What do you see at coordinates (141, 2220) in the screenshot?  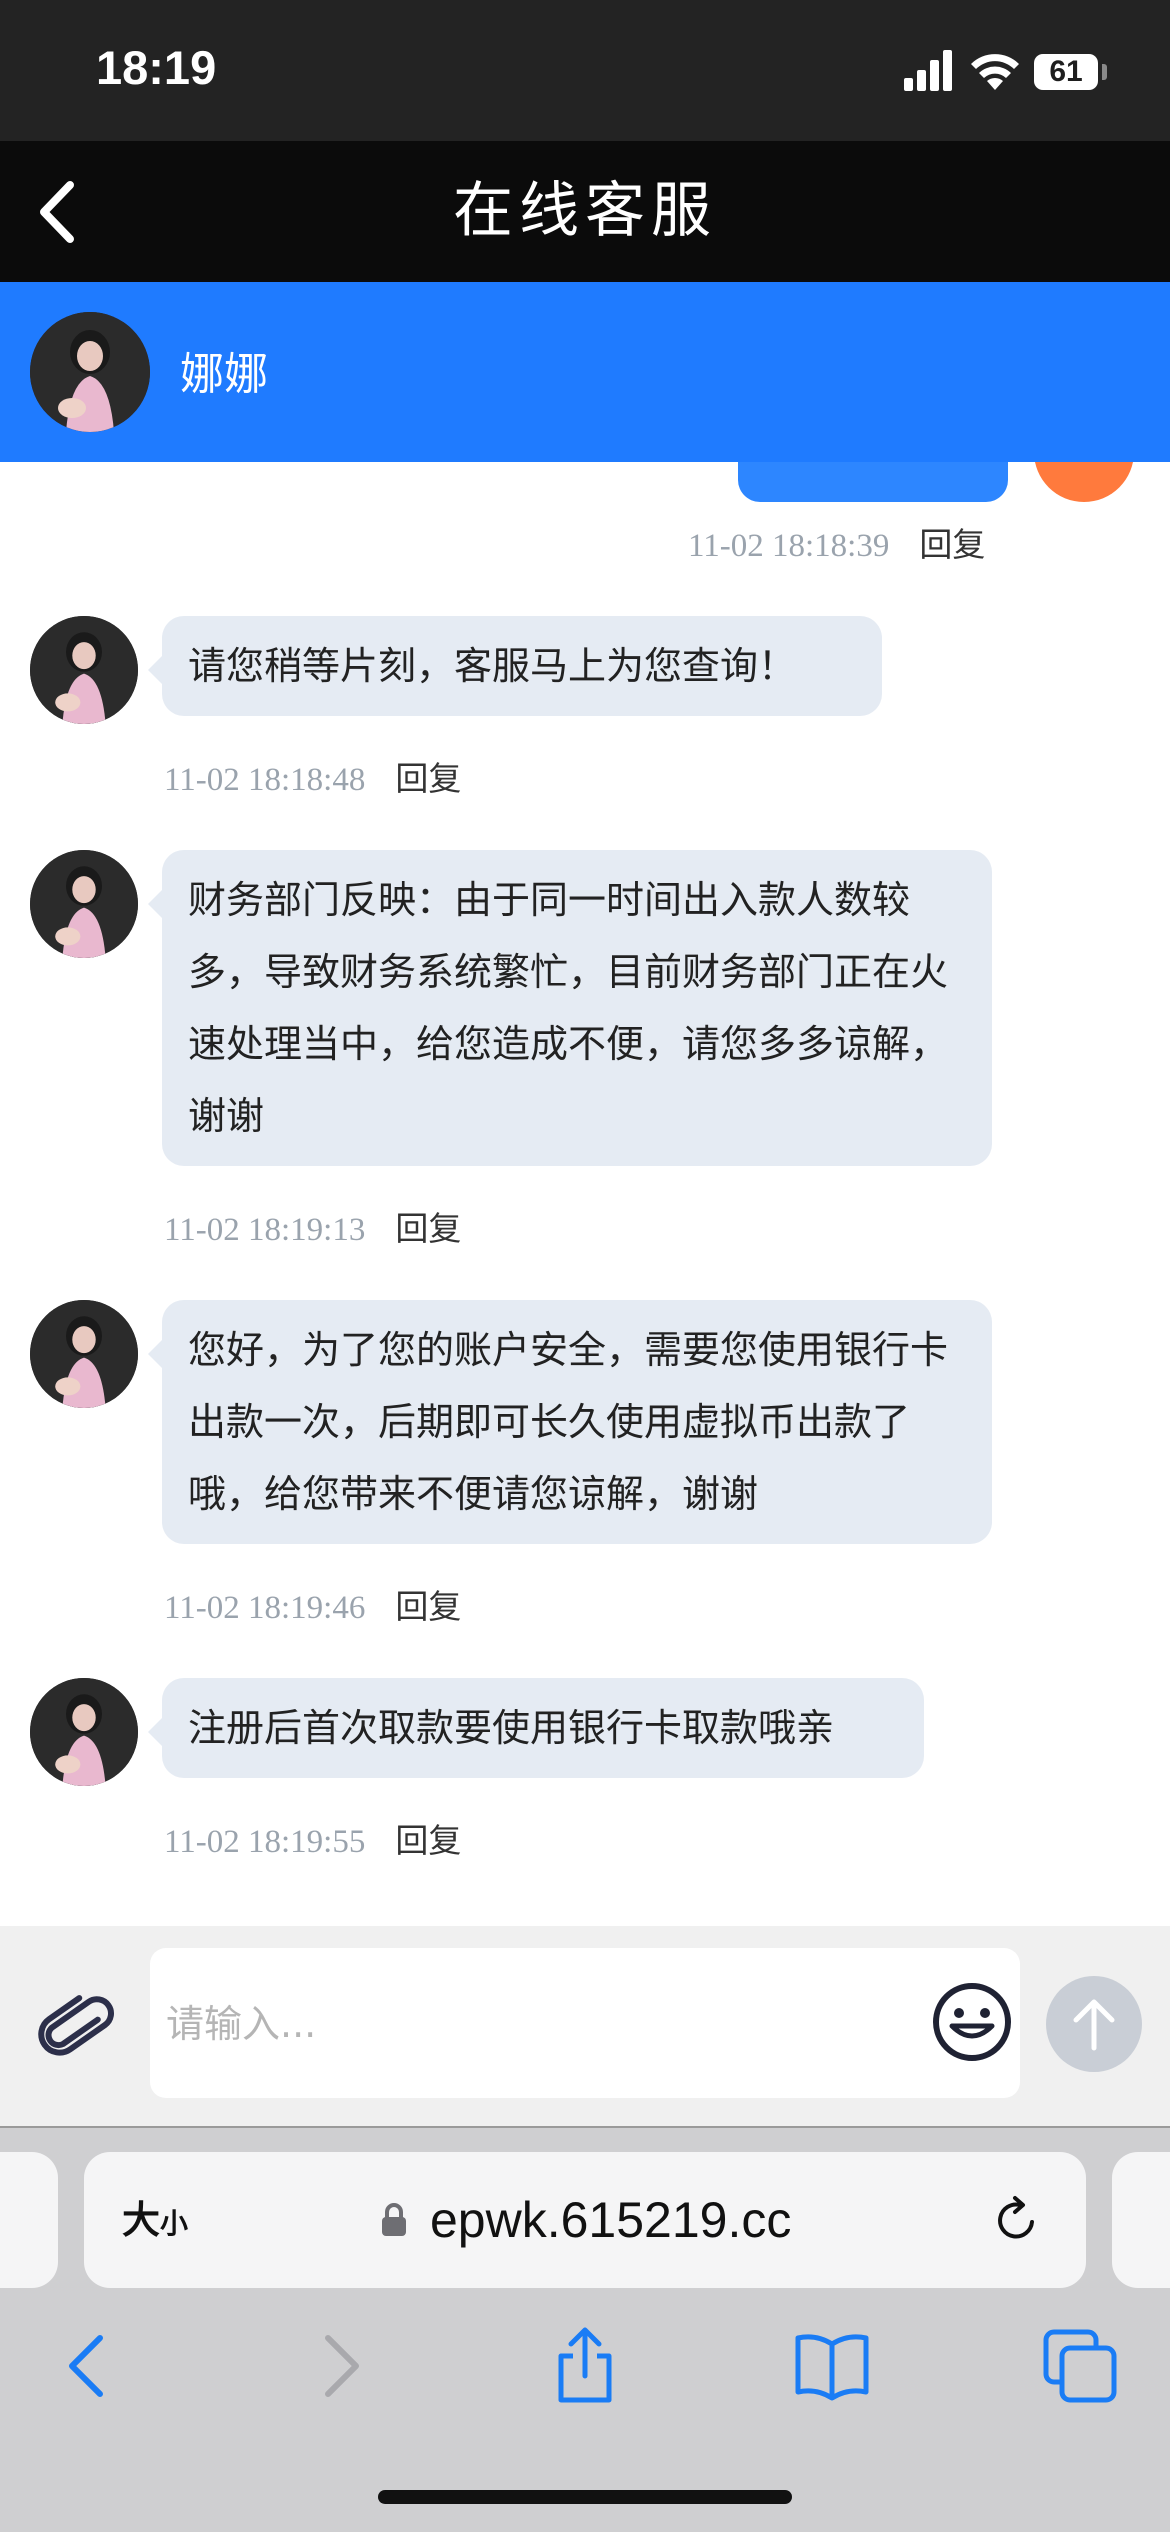 I see `text-size-label: 大` at bounding box center [141, 2220].